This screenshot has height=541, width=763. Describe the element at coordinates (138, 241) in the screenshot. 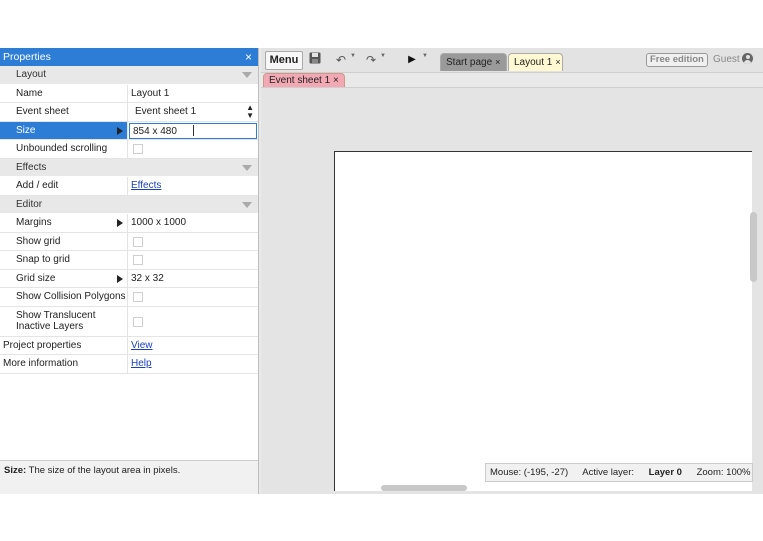

I see `show-grid-checkbox` at that location.